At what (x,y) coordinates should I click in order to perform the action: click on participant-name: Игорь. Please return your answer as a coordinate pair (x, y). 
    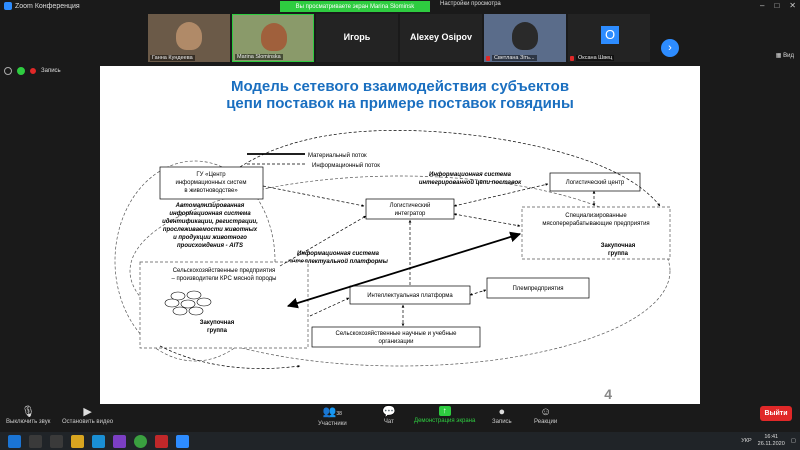
    Looking at the image, I should click on (357, 37).